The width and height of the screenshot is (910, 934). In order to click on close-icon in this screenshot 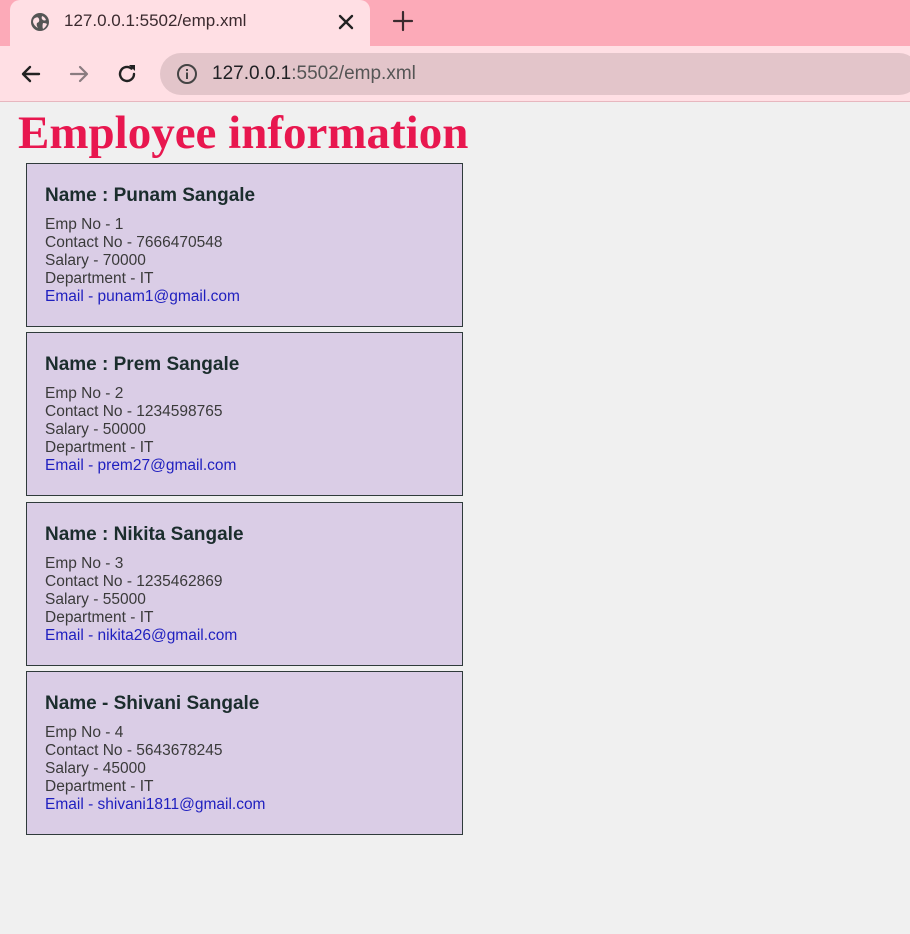, I will do `click(346, 22)`.